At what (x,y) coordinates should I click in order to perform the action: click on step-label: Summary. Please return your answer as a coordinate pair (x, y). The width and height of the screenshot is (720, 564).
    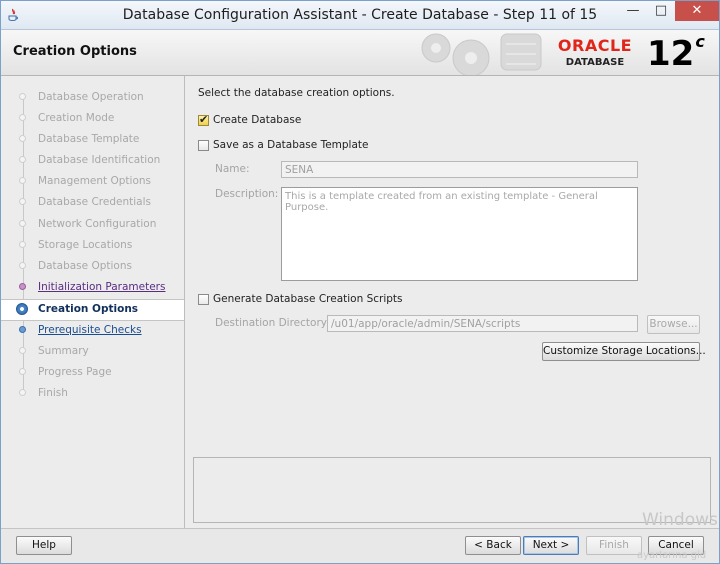
    Looking at the image, I should click on (63, 351).